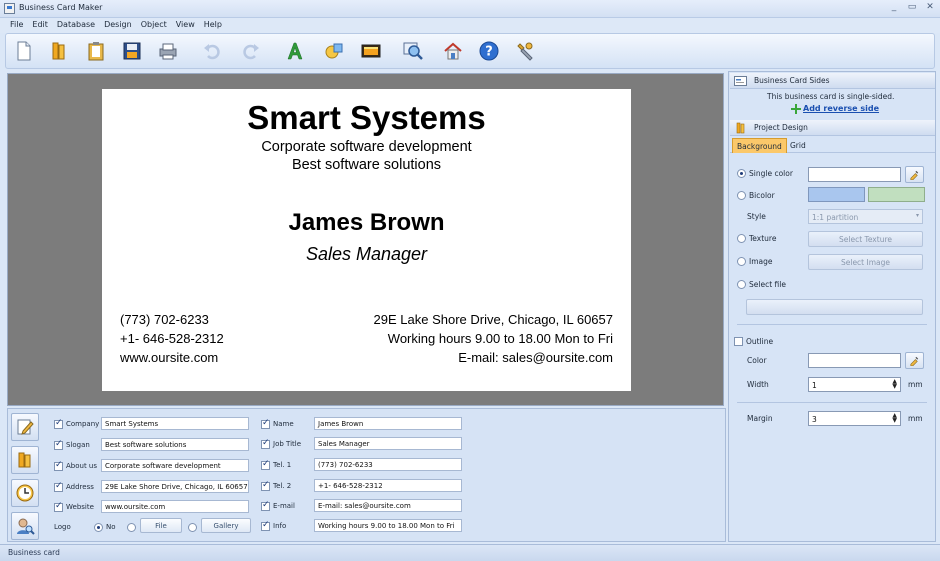 Image resolution: width=940 pixels, height=561 pixels. What do you see at coordinates (96, 51) in the screenshot?
I see `clipboard-icon` at bounding box center [96, 51].